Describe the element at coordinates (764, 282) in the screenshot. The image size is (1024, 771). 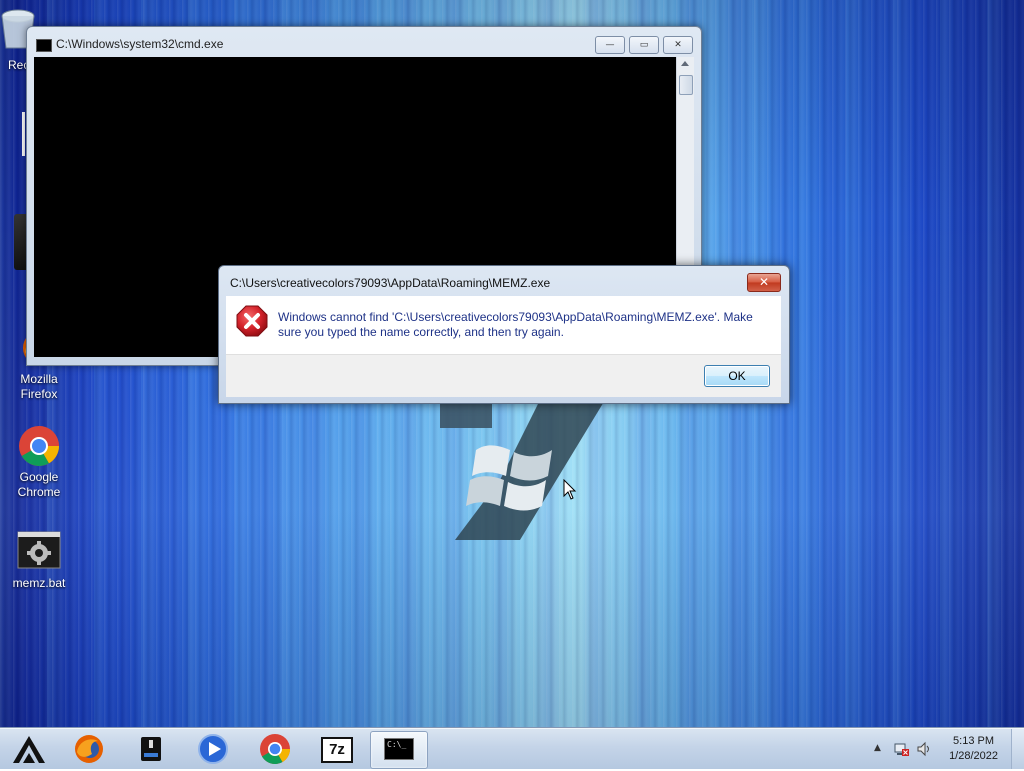
I see `dialog-close-button: ✕` at that location.